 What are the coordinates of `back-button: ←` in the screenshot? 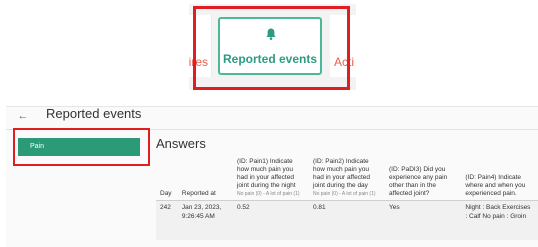 It's located at (23, 116).